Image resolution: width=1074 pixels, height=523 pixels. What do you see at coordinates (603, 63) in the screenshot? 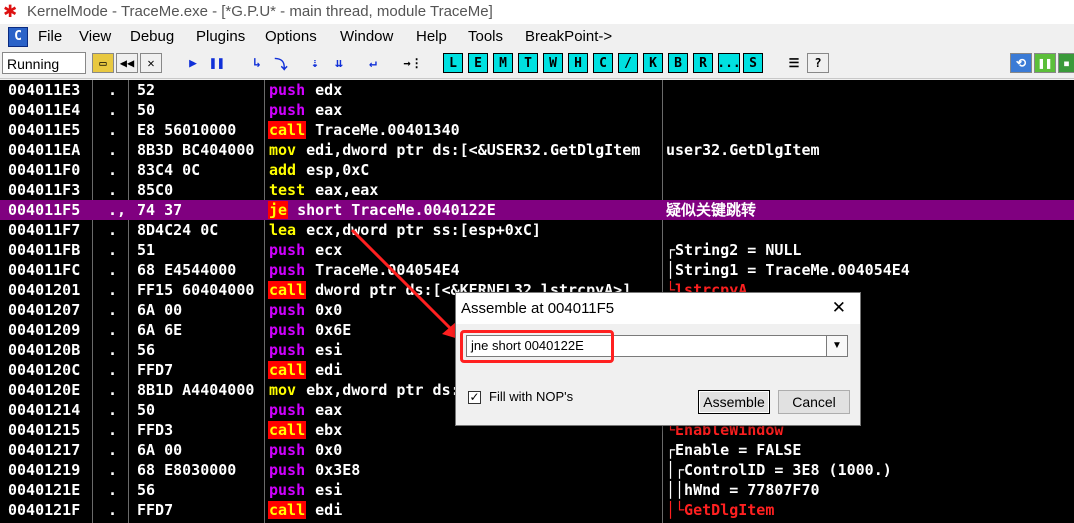
I see `toolbar-btn-c: C` at bounding box center [603, 63].